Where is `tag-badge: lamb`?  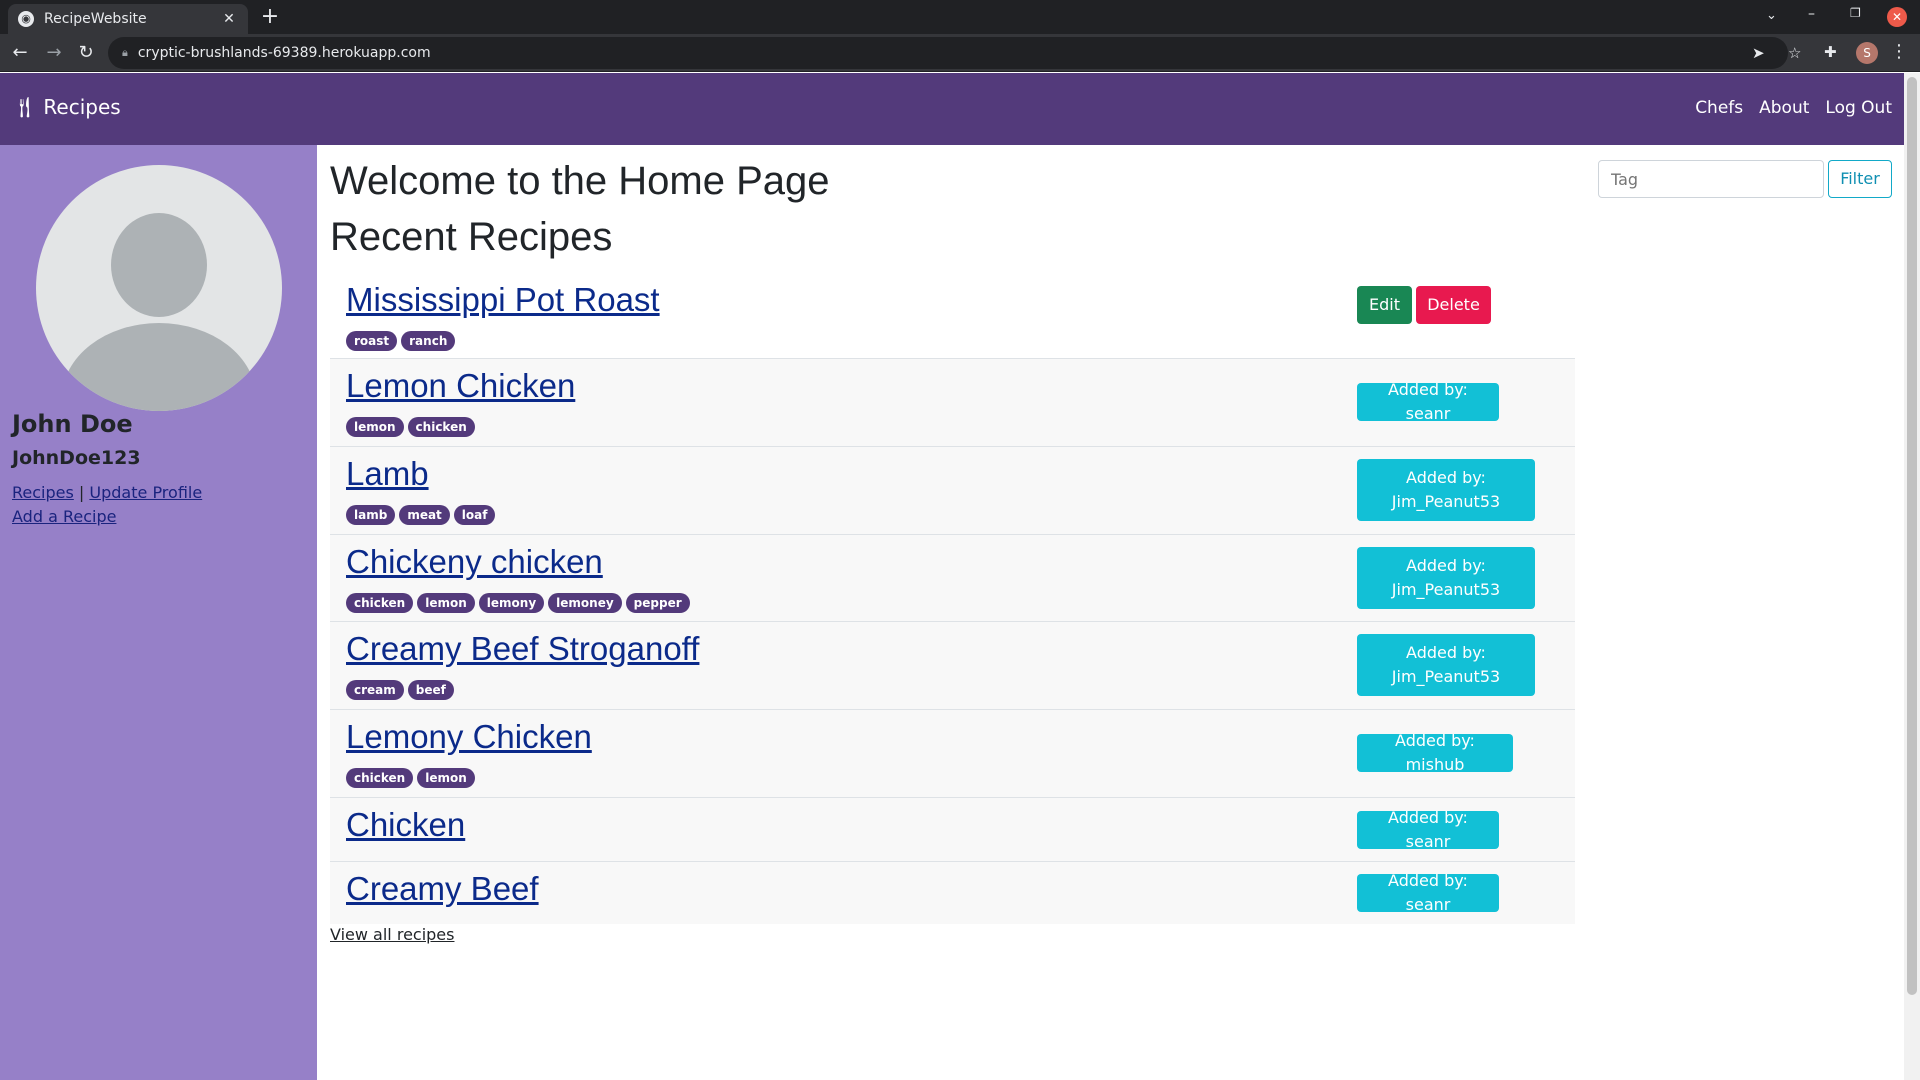 tag-badge: lamb is located at coordinates (371, 515).